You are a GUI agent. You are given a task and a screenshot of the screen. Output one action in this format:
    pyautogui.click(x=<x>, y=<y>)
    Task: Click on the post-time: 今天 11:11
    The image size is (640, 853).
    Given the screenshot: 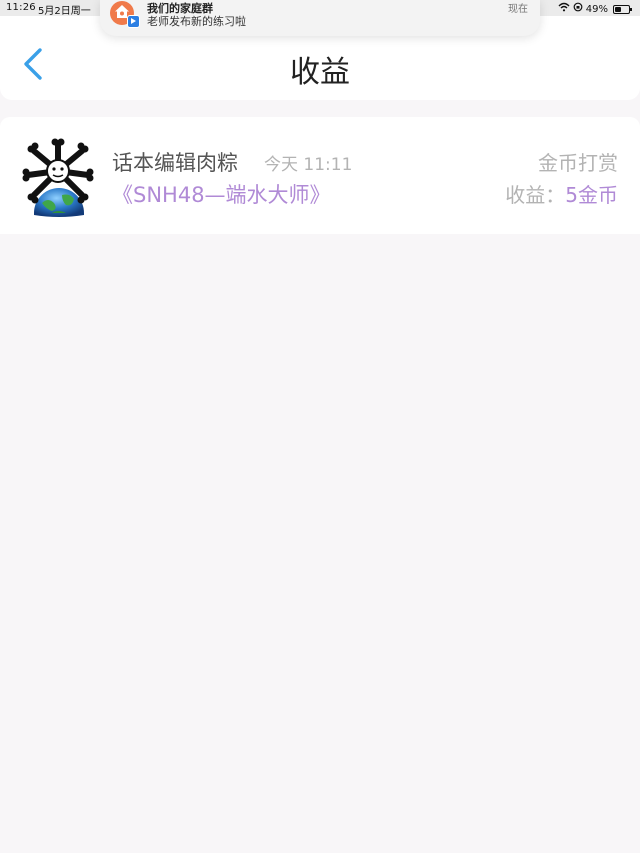 What is the action you would take?
    pyautogui.click(x=308, y=165)
    